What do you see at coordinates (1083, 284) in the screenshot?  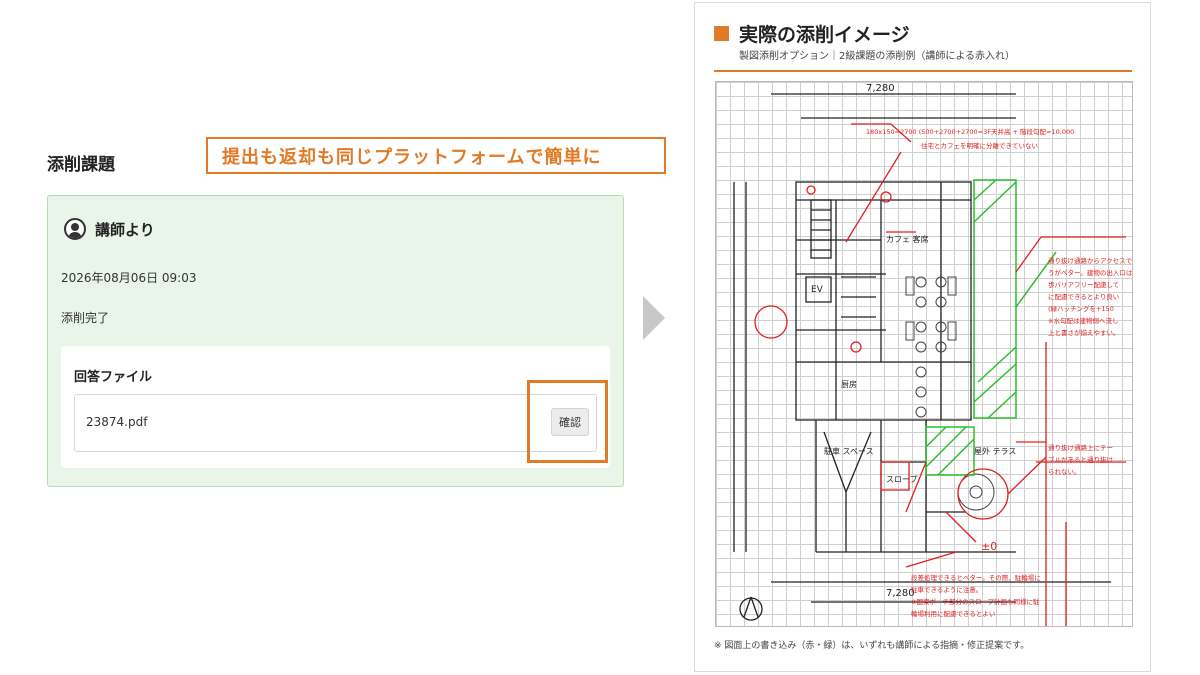 I see `annotation-4: 歩バリアフリー配慮して` at bounding box center [1083, 284].